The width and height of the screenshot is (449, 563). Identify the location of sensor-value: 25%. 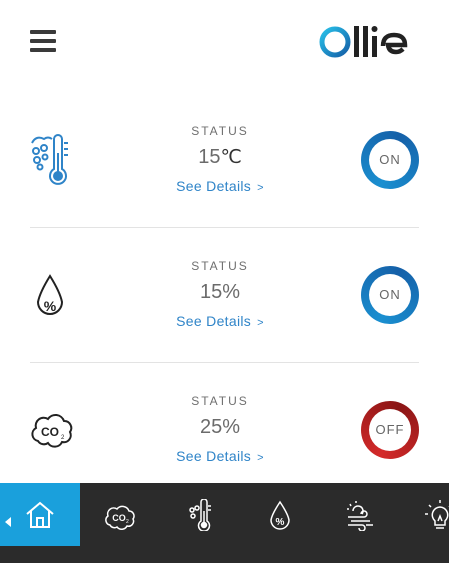
(220, 427).